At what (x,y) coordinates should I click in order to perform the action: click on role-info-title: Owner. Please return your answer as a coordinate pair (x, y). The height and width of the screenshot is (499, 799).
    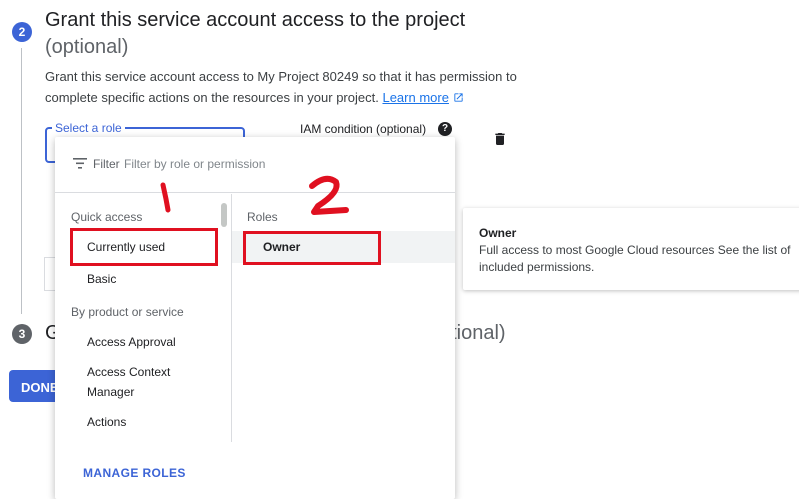
    Looking at the image, I should click on (498, 233).